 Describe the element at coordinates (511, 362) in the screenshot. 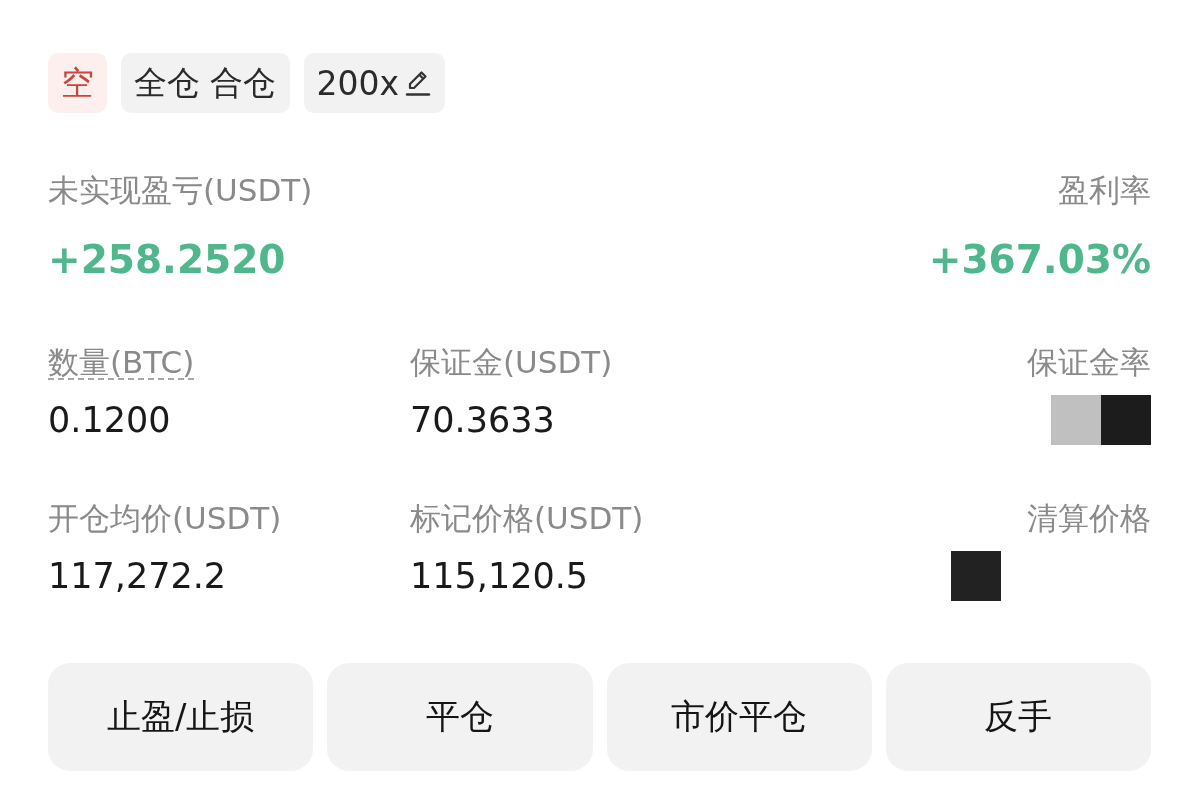

I see `field-label: 保证金(USDT)` at that location.